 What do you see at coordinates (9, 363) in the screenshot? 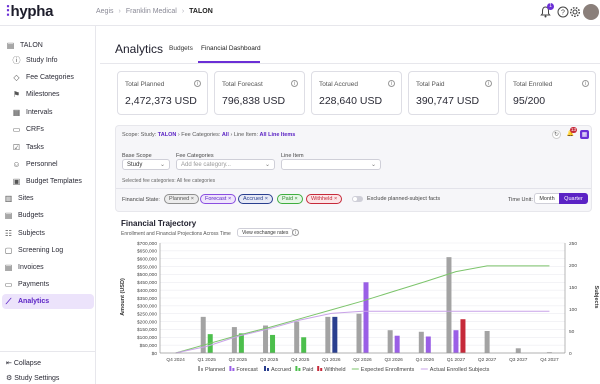
I see `collapse-arrow-icon: ⇤` at bounding box center [9, 363].